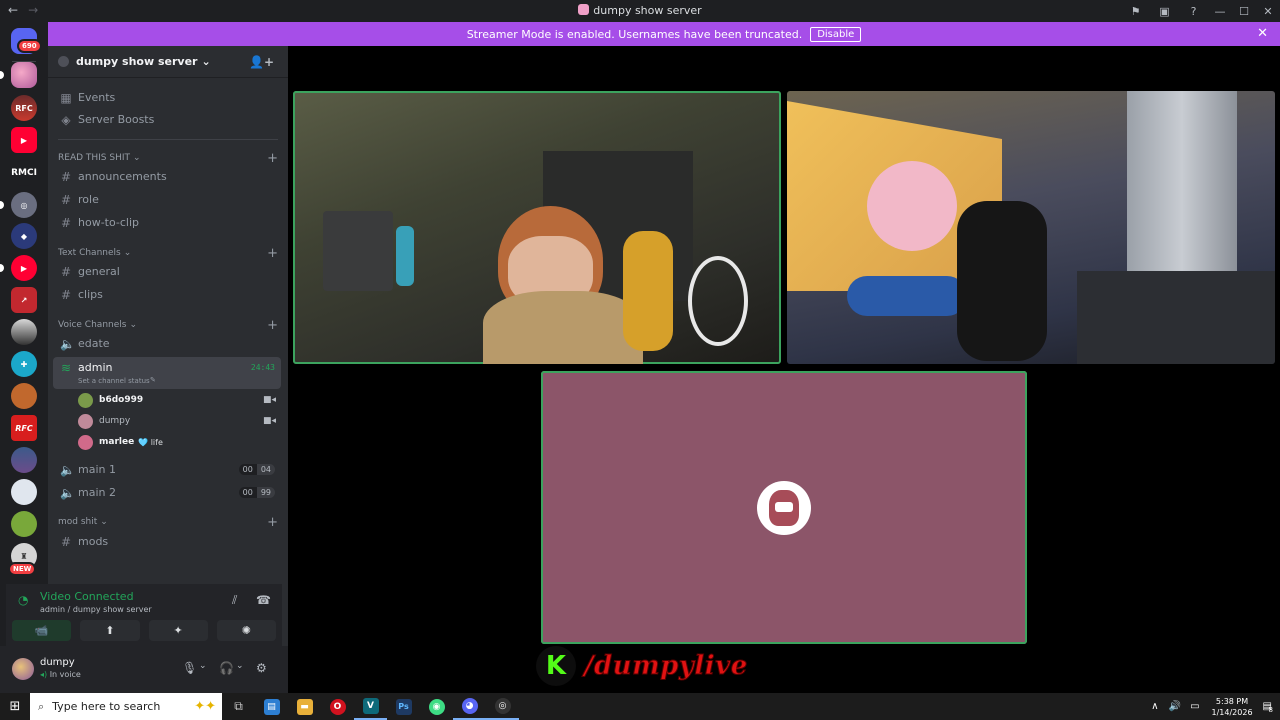  What do you see at coordinates (502, 706) in the screenshot?
I see `obs-icon: ◎` at bounding box center [502, 706].